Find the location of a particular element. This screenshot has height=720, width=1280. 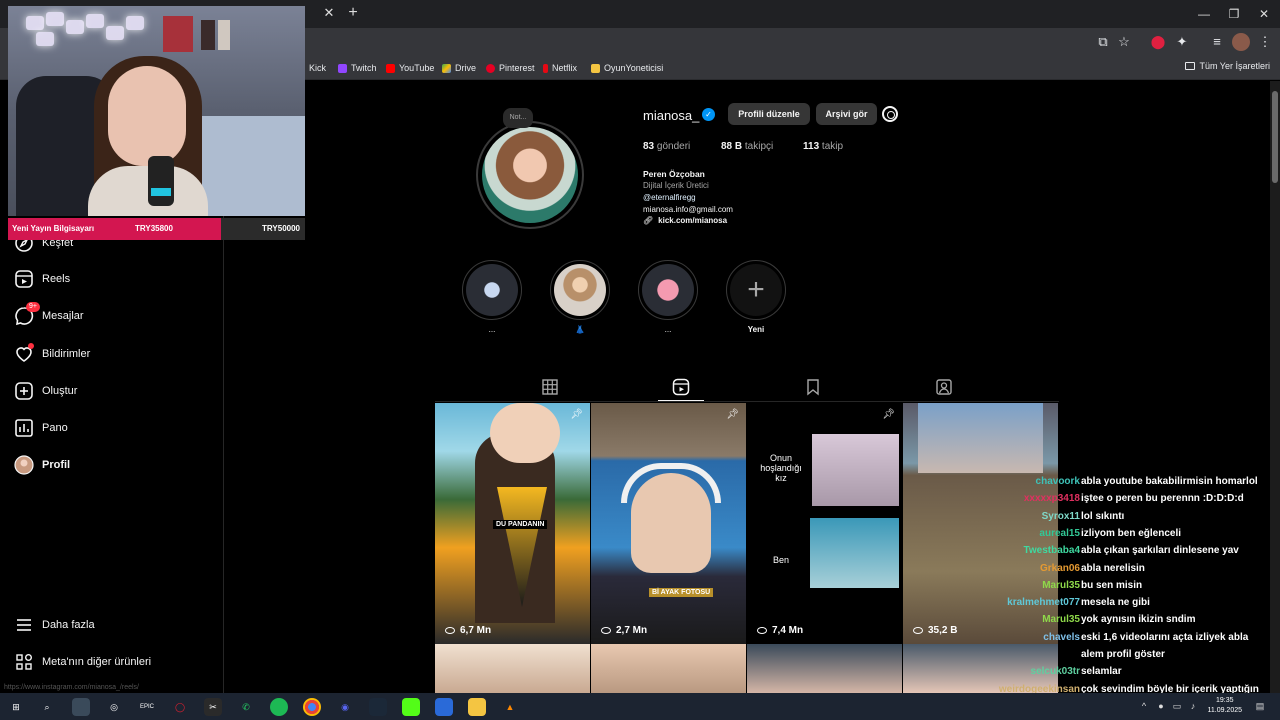

restore-icon: ❐ is located at coordinates (1234, 14).